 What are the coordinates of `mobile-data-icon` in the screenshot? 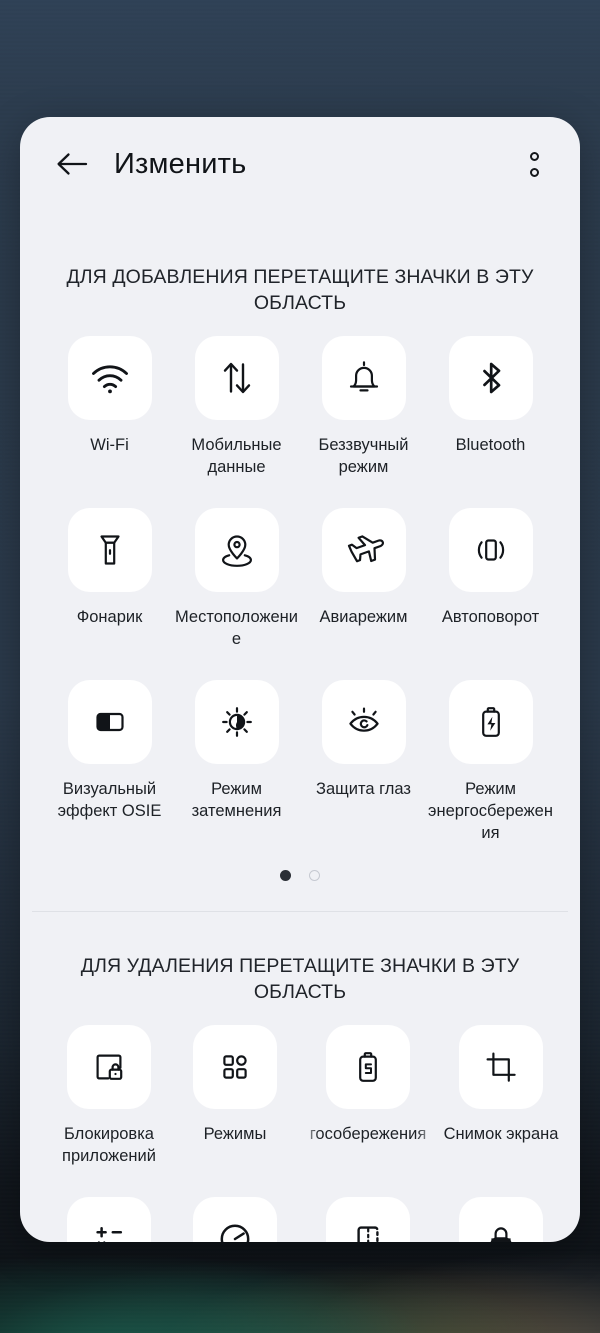 It's located at (237, 378).